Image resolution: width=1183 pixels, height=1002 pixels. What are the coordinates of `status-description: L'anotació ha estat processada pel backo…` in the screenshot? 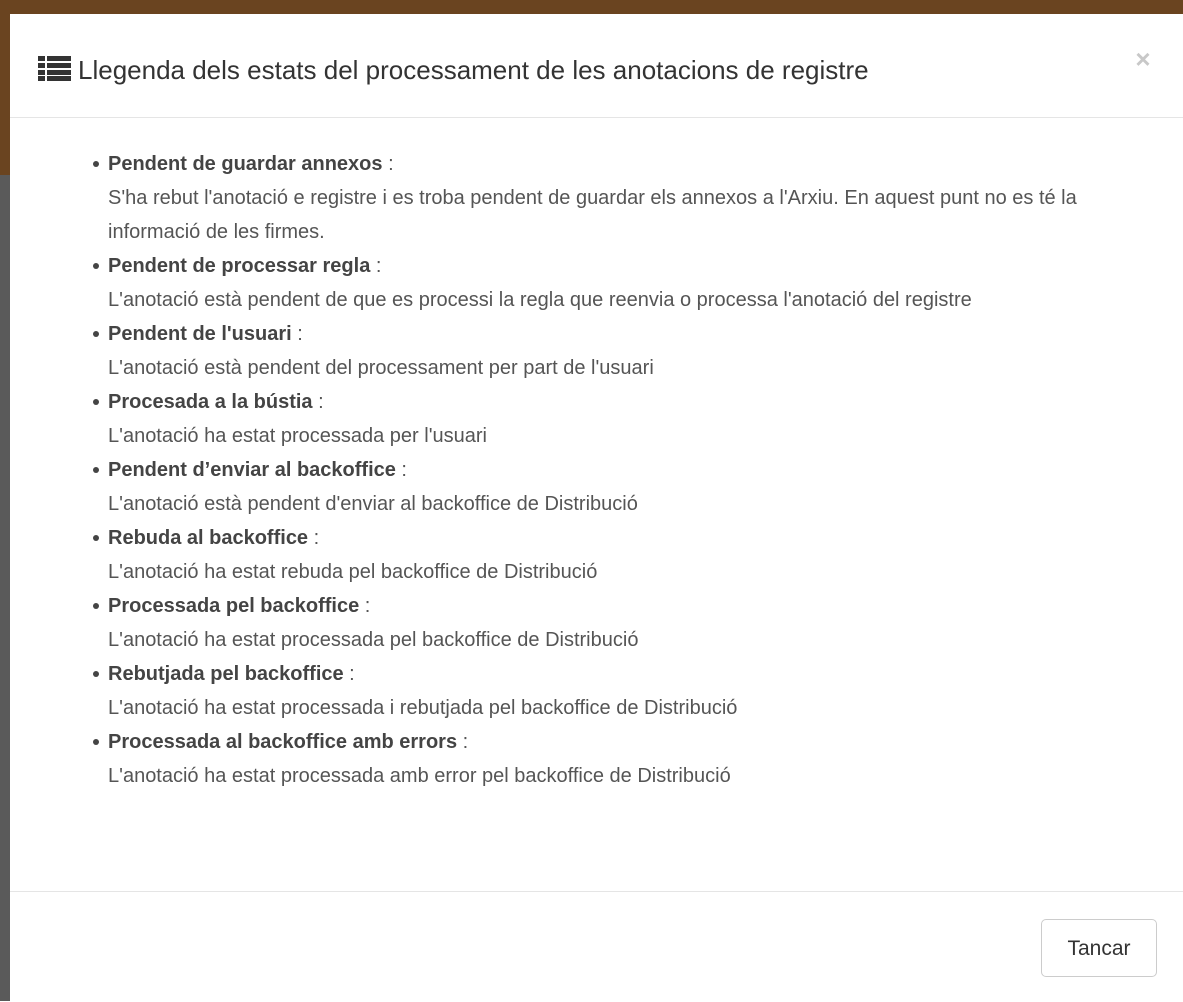 It's located at (373, 640).